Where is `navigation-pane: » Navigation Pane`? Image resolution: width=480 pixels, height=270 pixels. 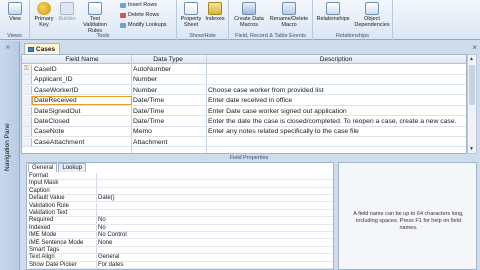
navigation-pane: » Navigation Pane is located at coordinates (10, 155).